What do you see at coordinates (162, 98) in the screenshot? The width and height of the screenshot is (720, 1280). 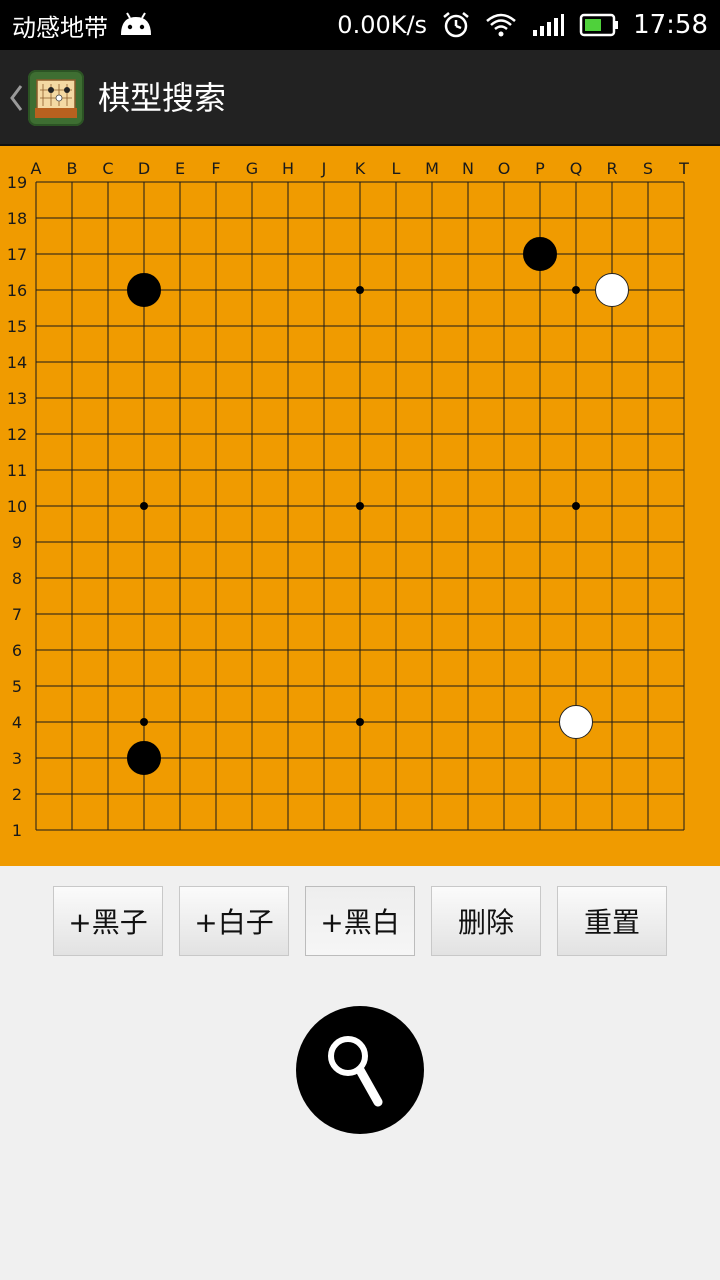 I see `page-title: 棋型搜索` at bounding box center [162, 98].